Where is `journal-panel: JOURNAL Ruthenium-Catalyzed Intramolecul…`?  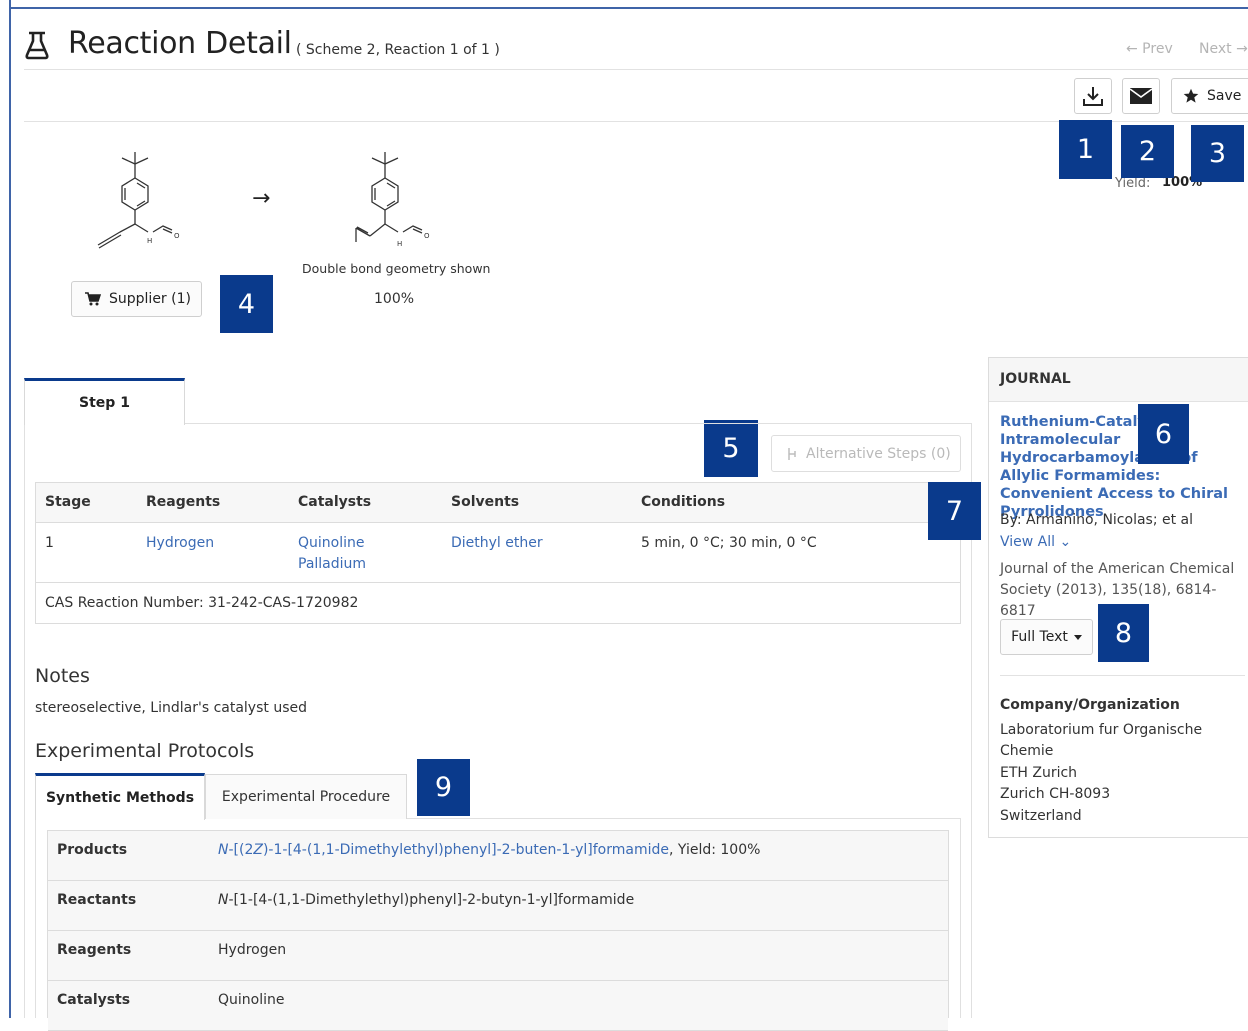 journal-panel: JOURNAL Ruthenium-Catalyzed Intramolecul… is located at coordinates (1118, 597).